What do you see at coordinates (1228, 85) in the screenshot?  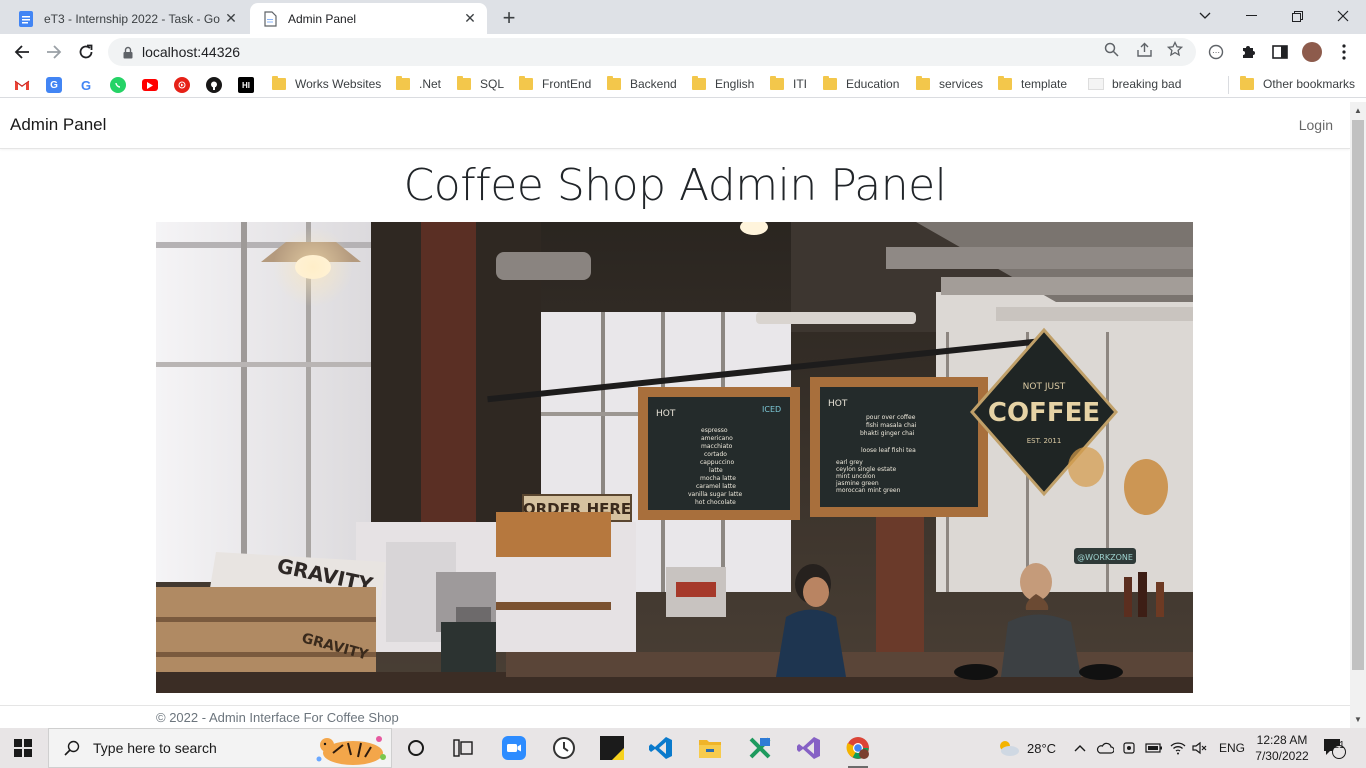 I see `bookmarks-divider` at bounding box center [1228, 85].